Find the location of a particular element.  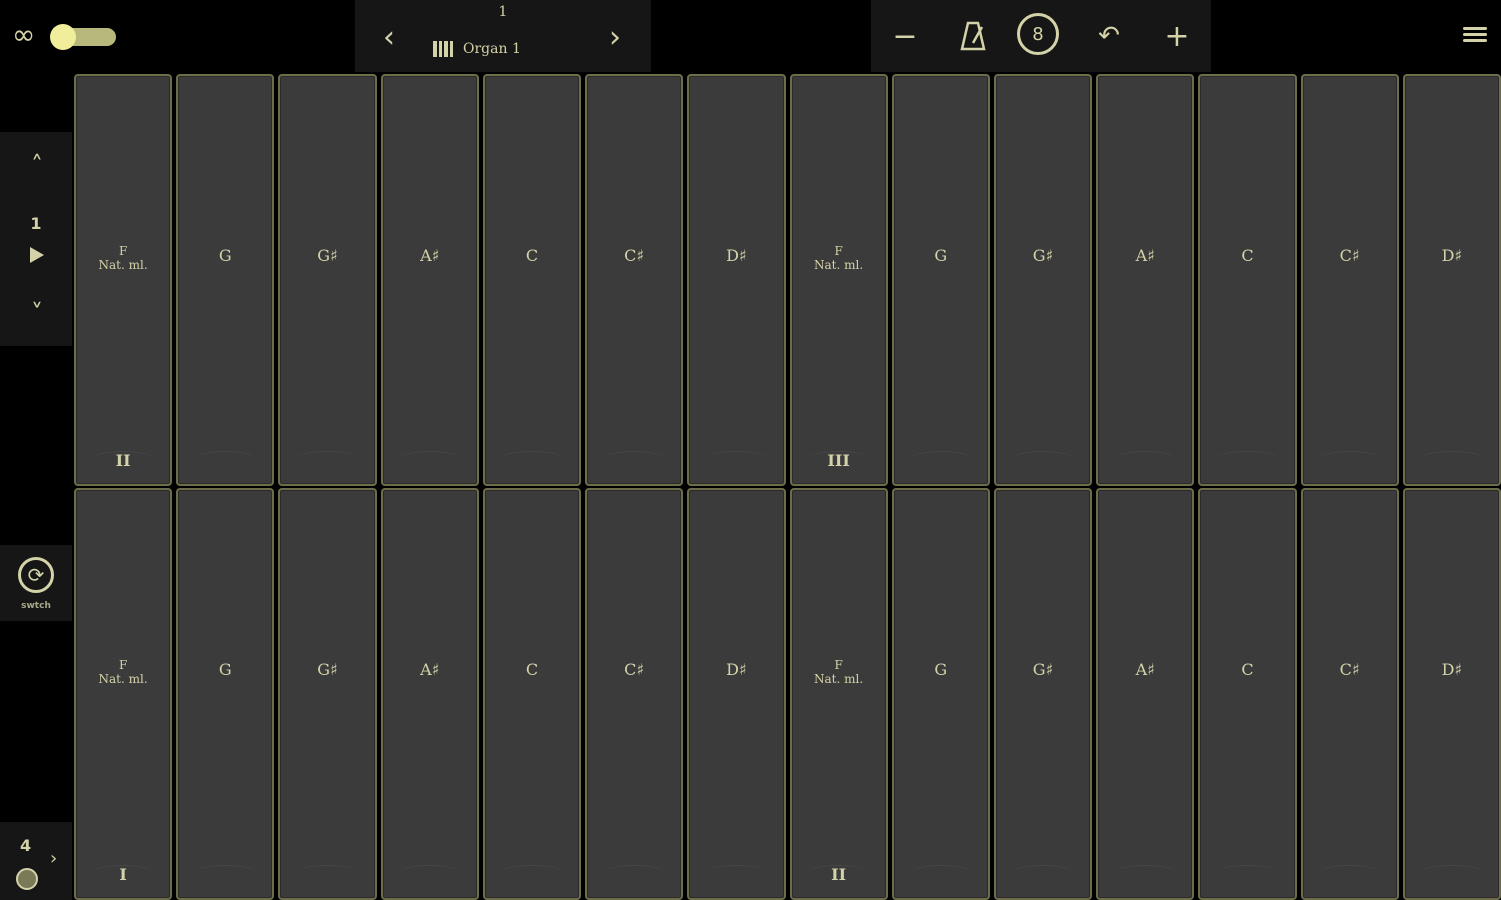

tempo-decrease-button: − is located at coordinates (905, 36).